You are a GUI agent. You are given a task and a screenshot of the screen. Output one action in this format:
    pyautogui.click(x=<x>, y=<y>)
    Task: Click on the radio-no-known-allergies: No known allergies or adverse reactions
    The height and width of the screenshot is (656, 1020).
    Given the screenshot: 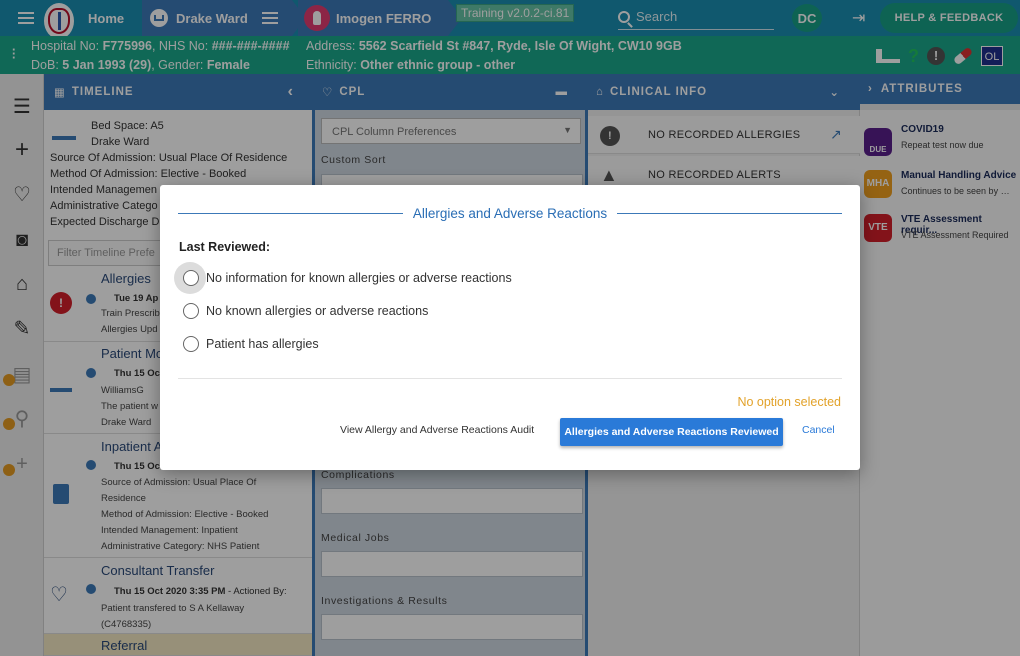 What is the action you would take?
    pyautogui.click(x=302, y=311)
    